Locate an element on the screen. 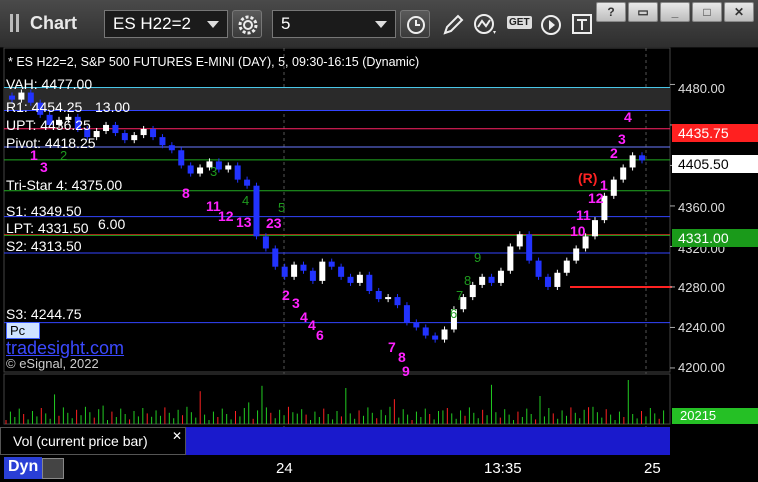 Image resolution: width=758 pixels, height=482 pixels. sequence-count-label: 12 is located at coordinates (226, 216).